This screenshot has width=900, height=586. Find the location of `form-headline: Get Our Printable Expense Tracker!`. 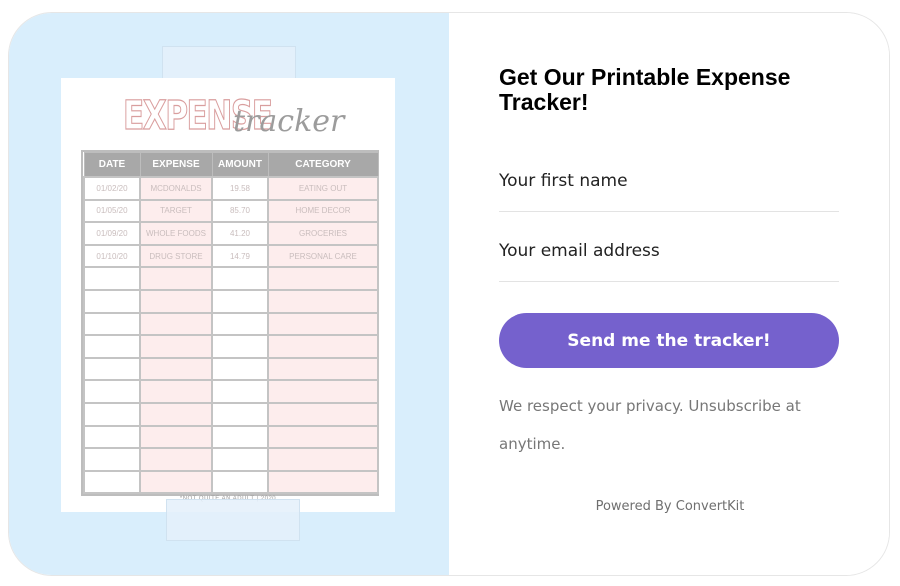

form-headline: Get Our Printable Expense Tracker! is located at coordinates (645, 89).